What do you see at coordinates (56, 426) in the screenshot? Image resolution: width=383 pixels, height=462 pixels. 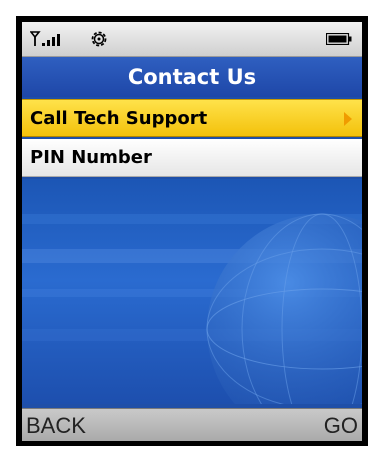 I see `back-softkey: BACK` at bounding box center [56, 426].